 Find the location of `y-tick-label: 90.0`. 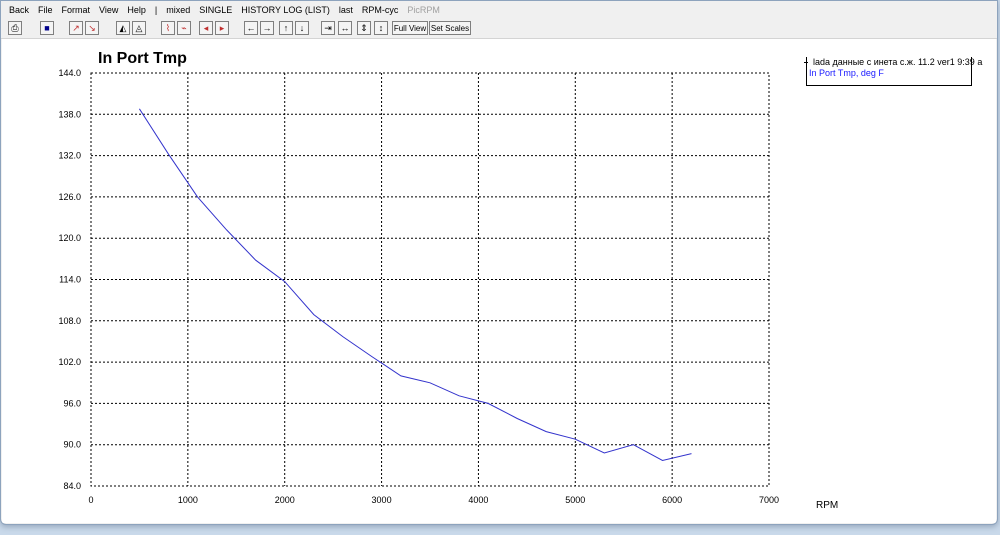

y-tick-label: 90.0 is located at coordinates (72, 445).